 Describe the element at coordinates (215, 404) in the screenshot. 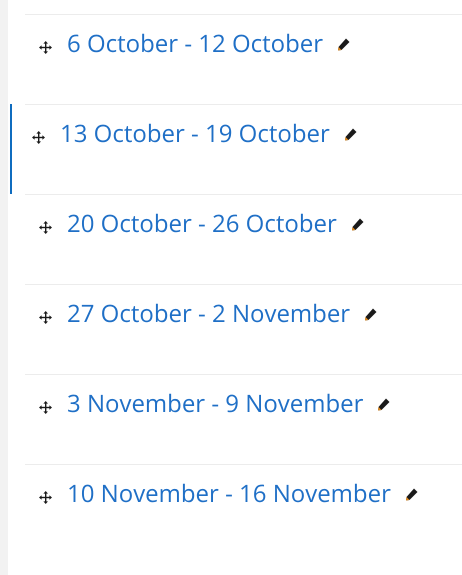

I see `section-title-link: 3 November - 9 November` at that location.